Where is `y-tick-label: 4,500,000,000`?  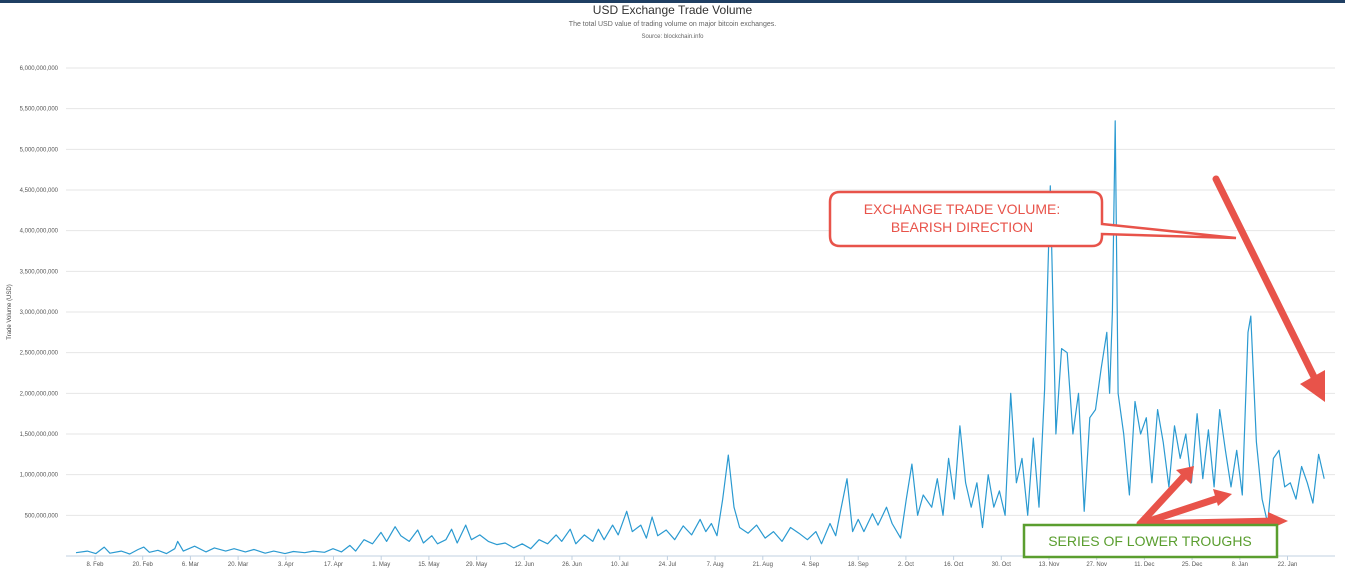 y-tick-label: 4,500,000,000 is located at coordinates (39, 191).